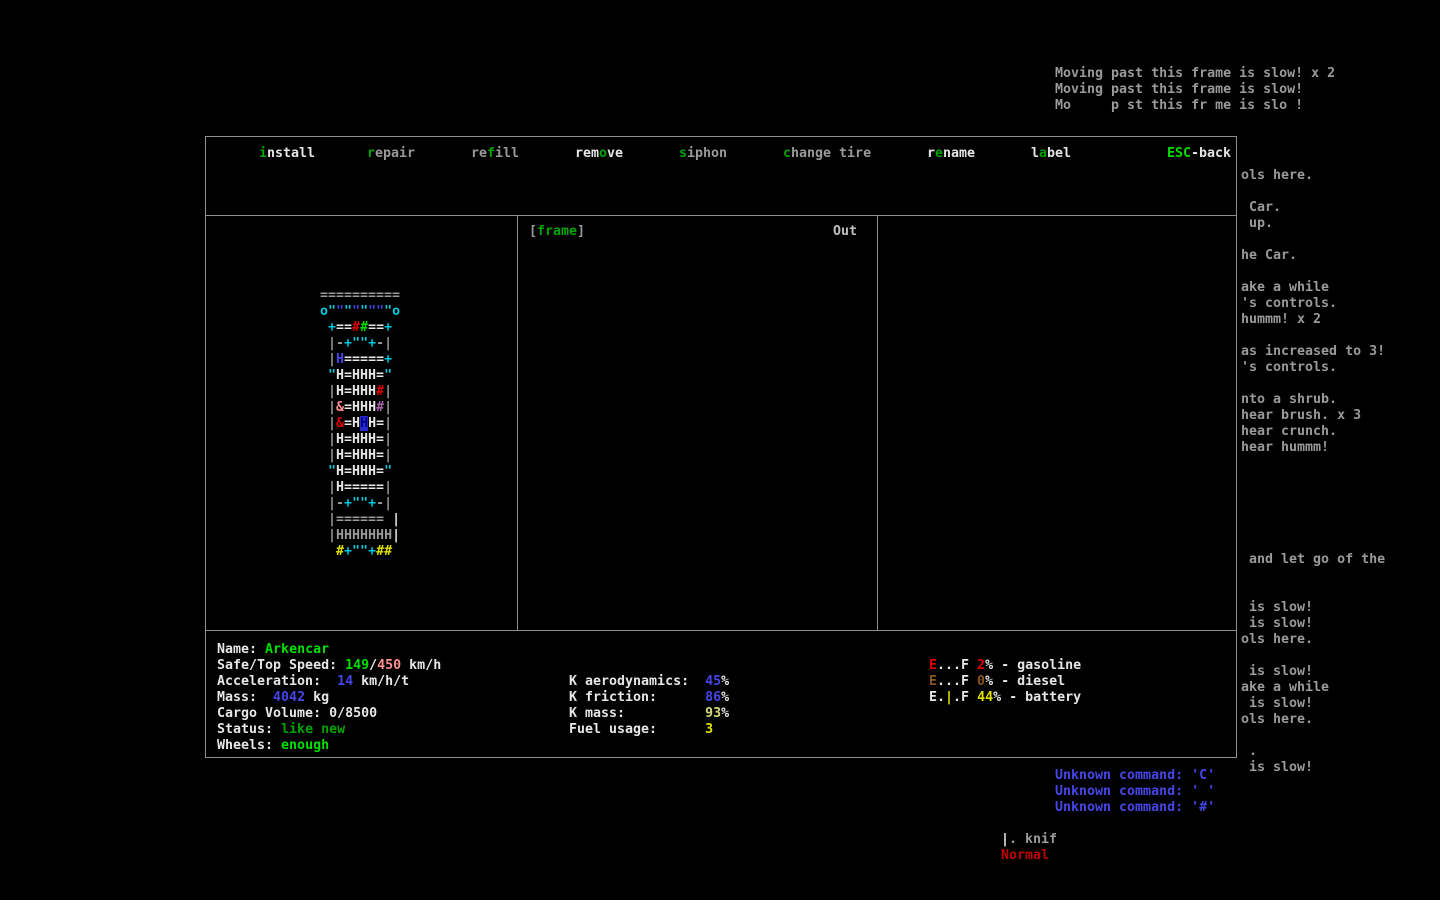 This screenshot has width=1440, height=900. Describe the element at coordinates (1301, 415) in the screenshot. I see `message-line: hear brush. x 3` at that location.